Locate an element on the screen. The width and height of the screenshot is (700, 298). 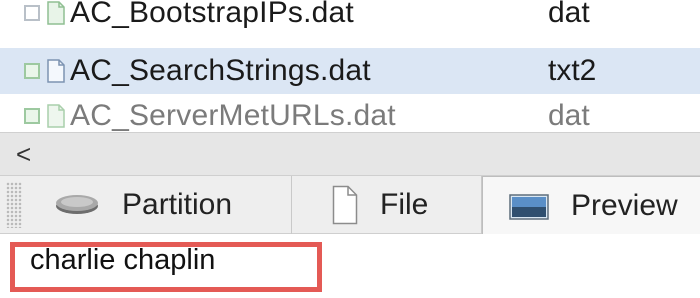
tab-label: File is located at coordinates (404, 204).